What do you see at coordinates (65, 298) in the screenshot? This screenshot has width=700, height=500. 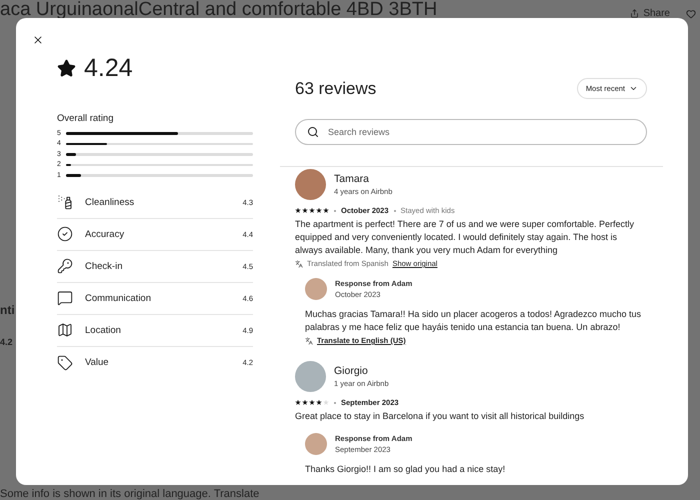 I see `speech-bubble-icon` at bounding box center [65, 298].